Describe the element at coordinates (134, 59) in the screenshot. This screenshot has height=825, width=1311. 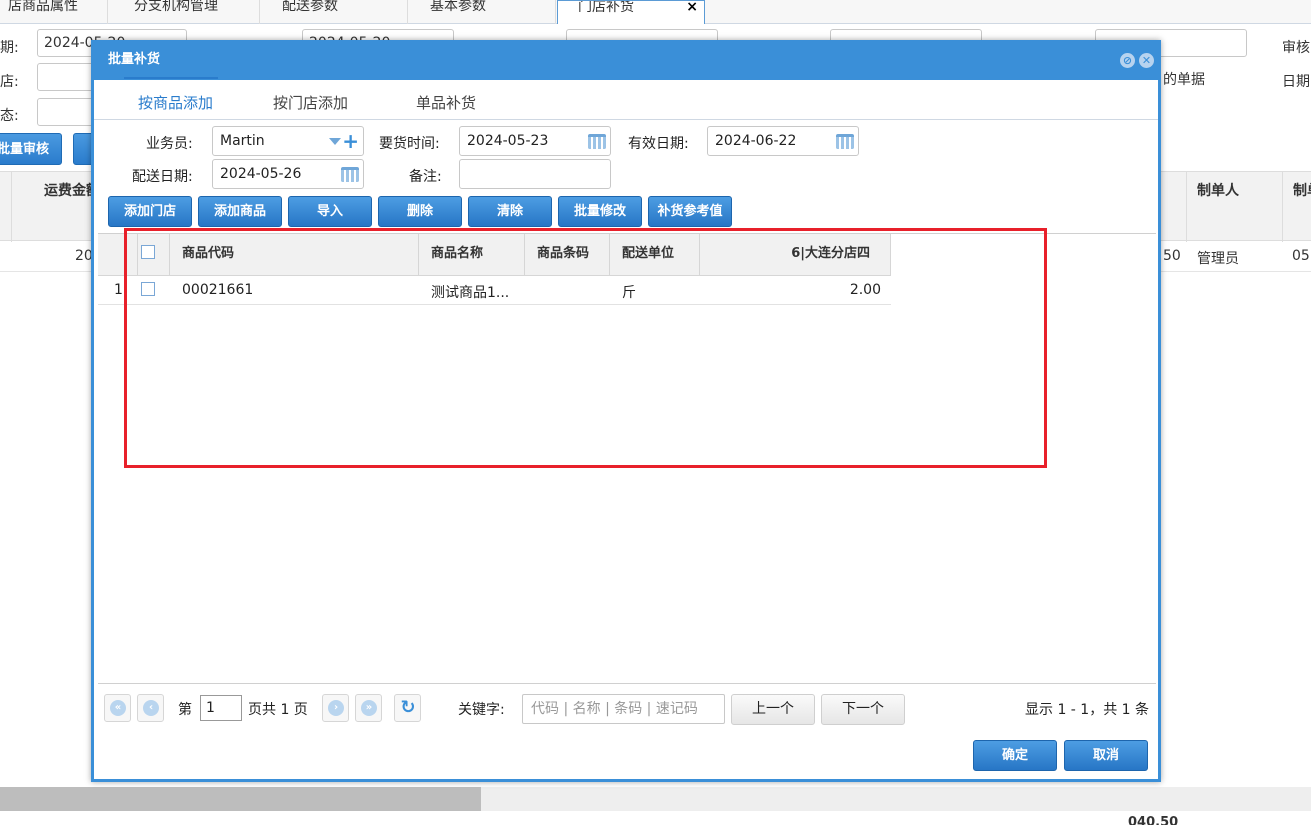
I see `dialog-title: 批量补货` at that location.